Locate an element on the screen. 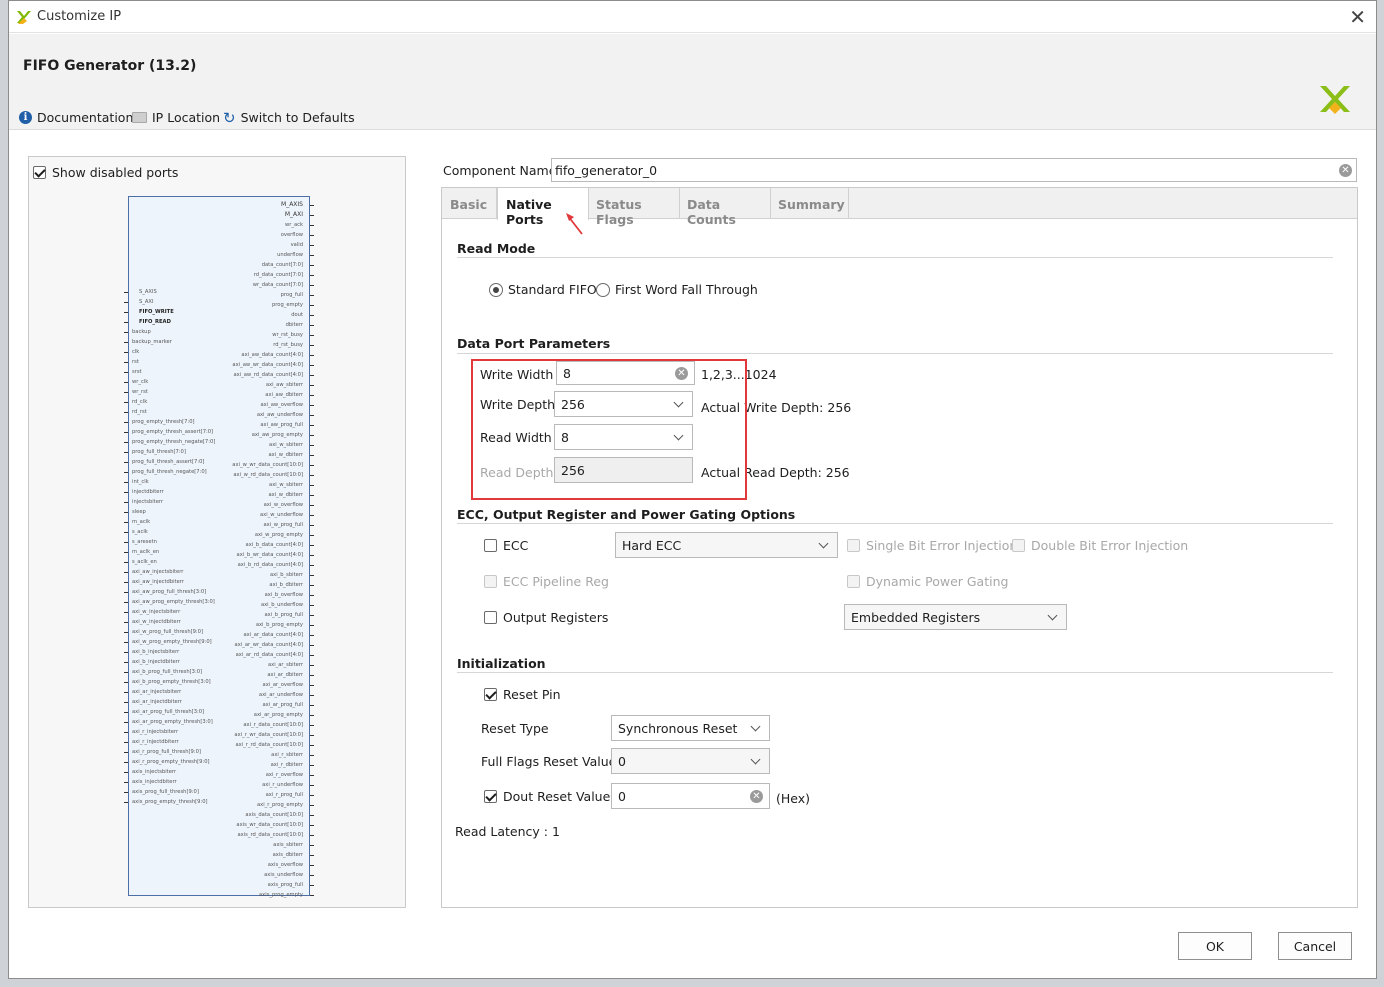 Image resolution: width=1384 pixels, height=987 pixels. symbol-pin-right: axi_b_dbiterr is located at coordinates (286, 585).